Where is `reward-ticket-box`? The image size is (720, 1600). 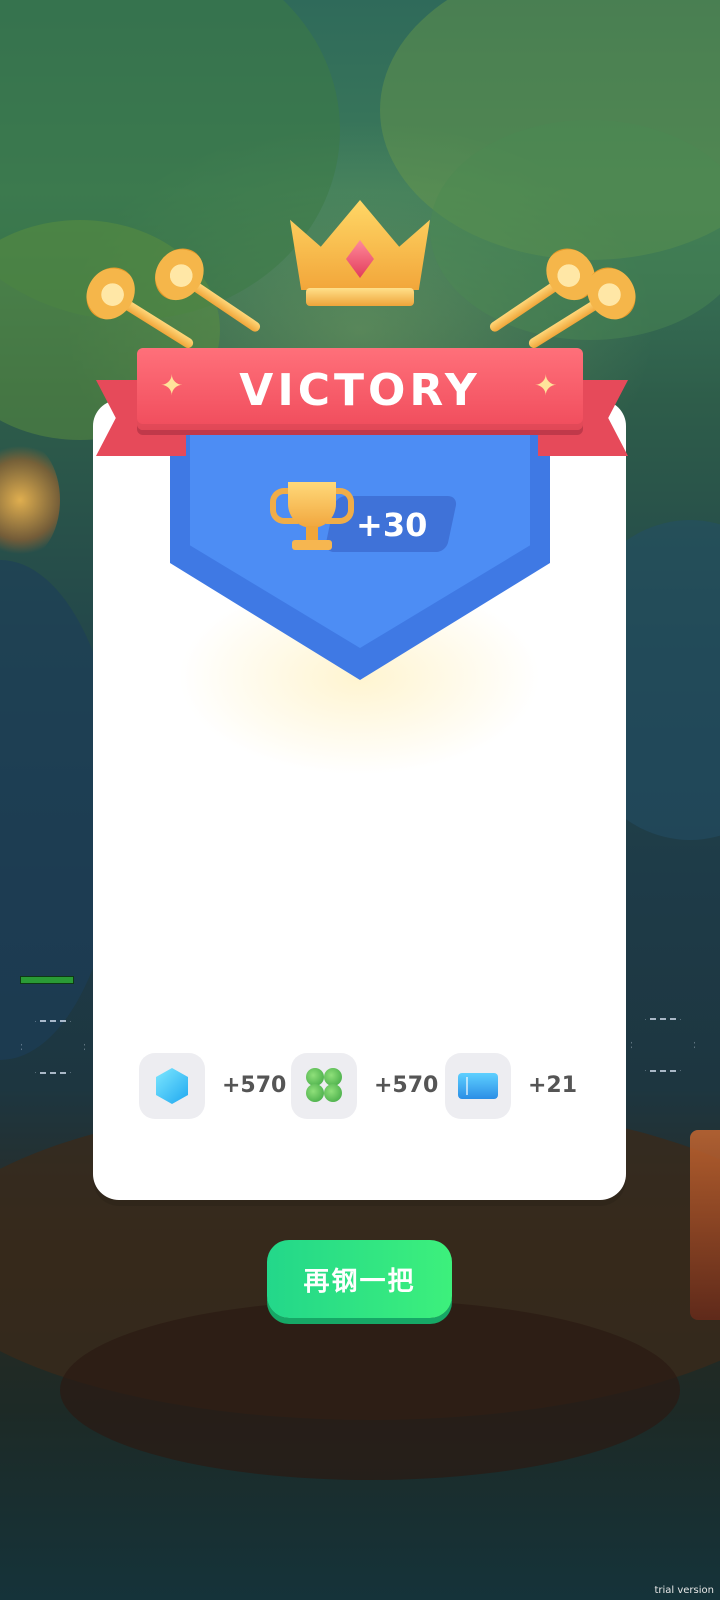 reward-ticket-box is located at coordinates (478, 1086).